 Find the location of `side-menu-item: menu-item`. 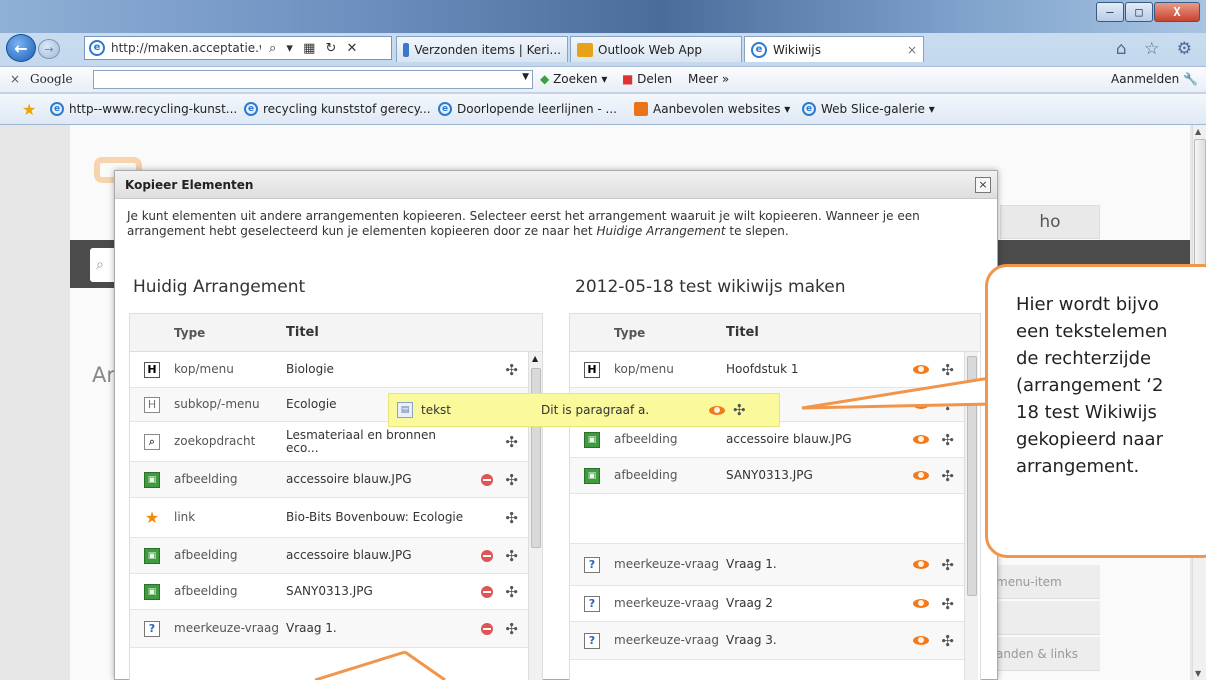

side-menu-item: menu-item is located at coordinates (1045, 582).